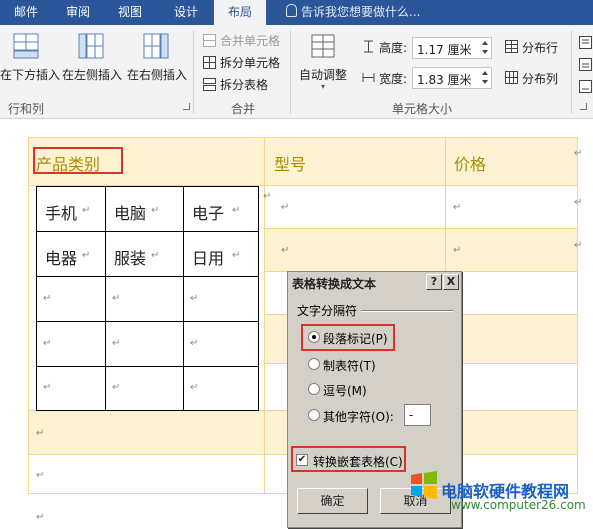  I want to click on nested-cell: 电子, so click(221, 209).